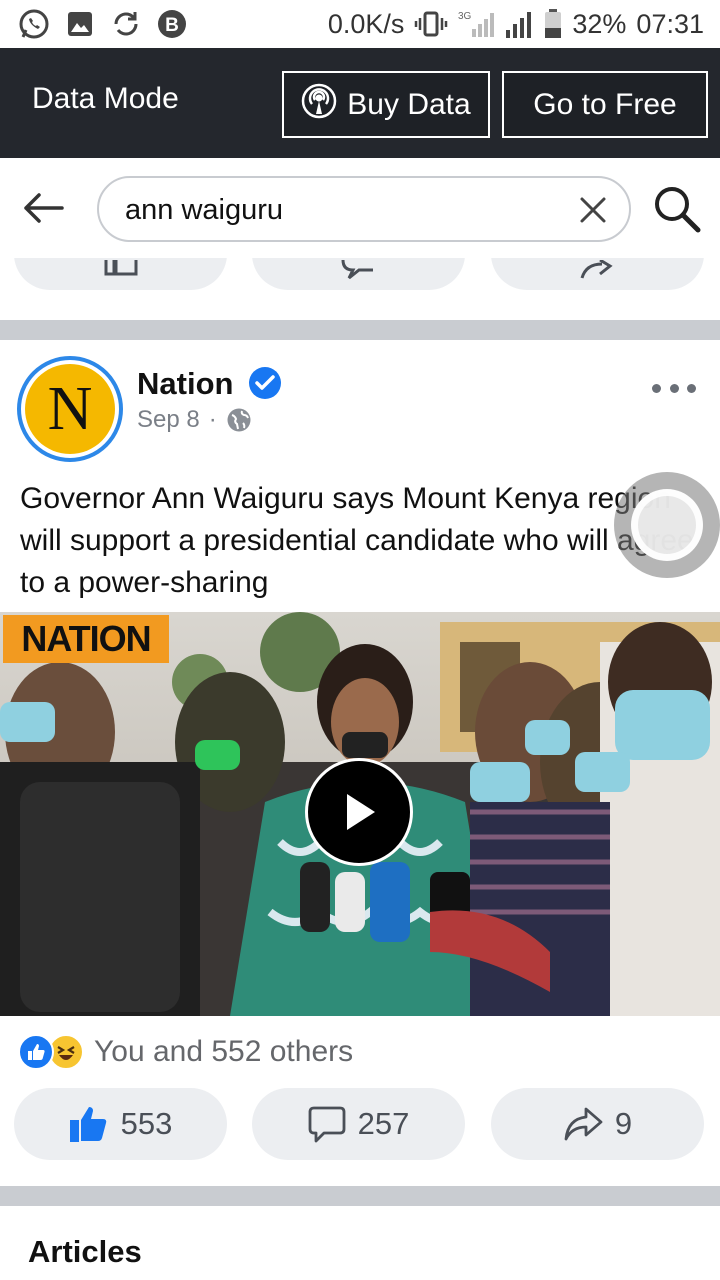  I want to click on back-button, so click(43, 208).